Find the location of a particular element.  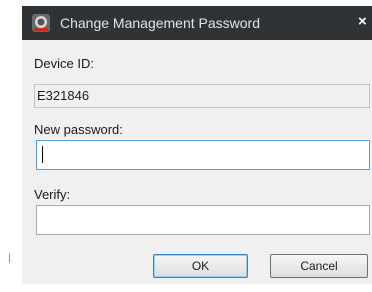

device-id-field: E321846 is located at coordinates (202, 96).